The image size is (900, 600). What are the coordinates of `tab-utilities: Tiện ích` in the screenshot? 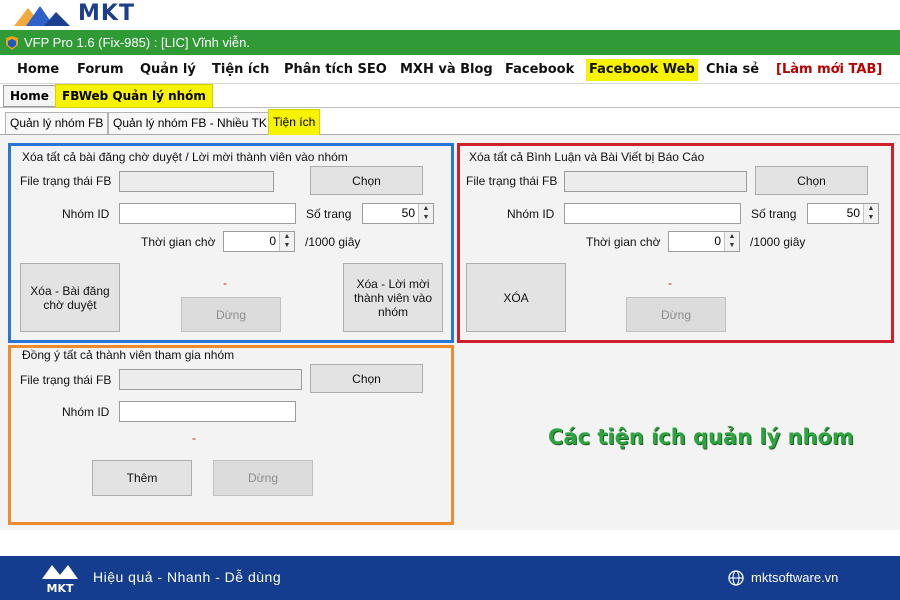 It's located at (294, 122).